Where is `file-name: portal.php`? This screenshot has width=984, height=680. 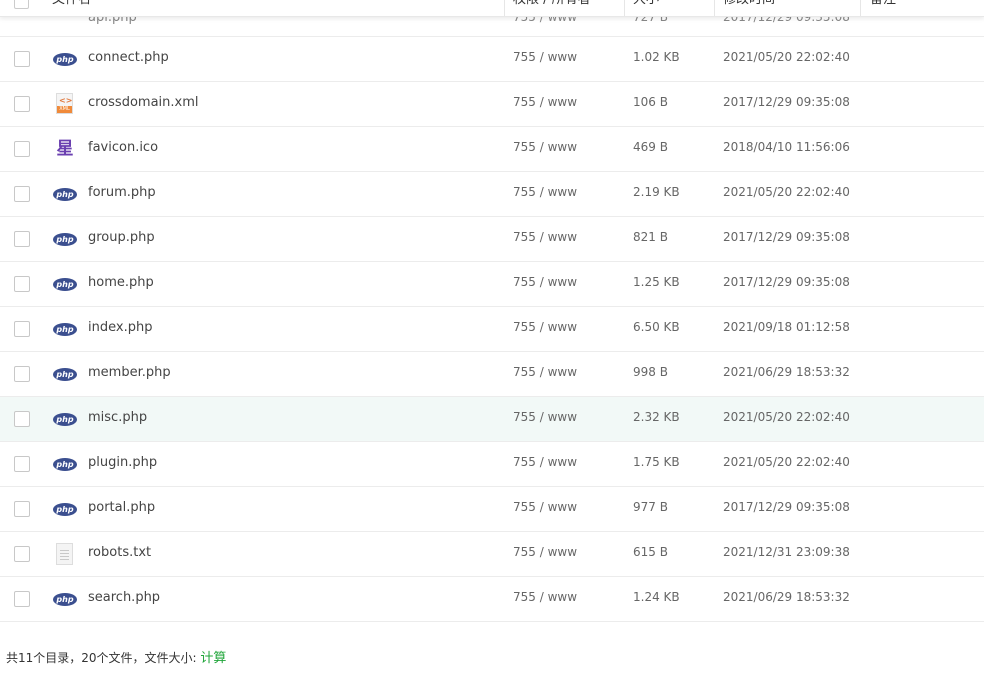 file-name: portal.php is located at coordinates (121, 507).